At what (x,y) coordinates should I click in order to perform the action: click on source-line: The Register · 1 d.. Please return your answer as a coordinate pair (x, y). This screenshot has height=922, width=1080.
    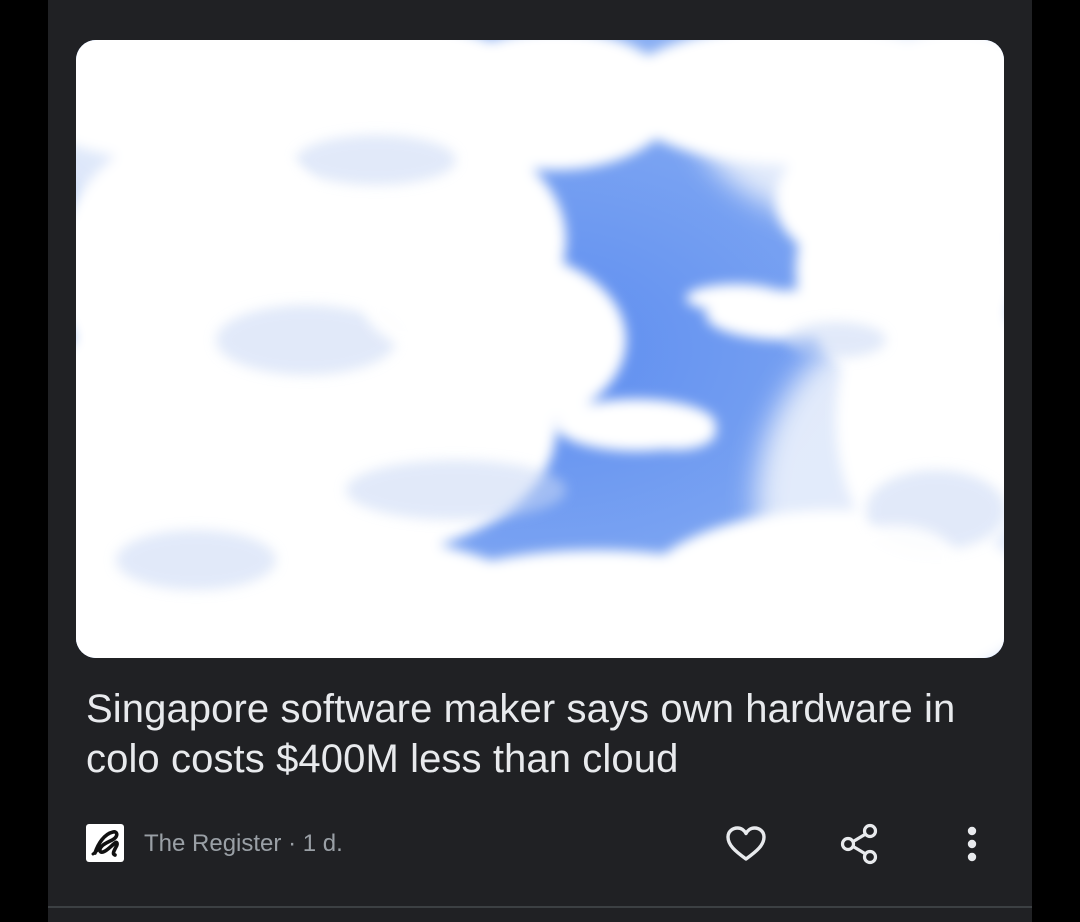
    Looking at the image, I should click on (243, 844).